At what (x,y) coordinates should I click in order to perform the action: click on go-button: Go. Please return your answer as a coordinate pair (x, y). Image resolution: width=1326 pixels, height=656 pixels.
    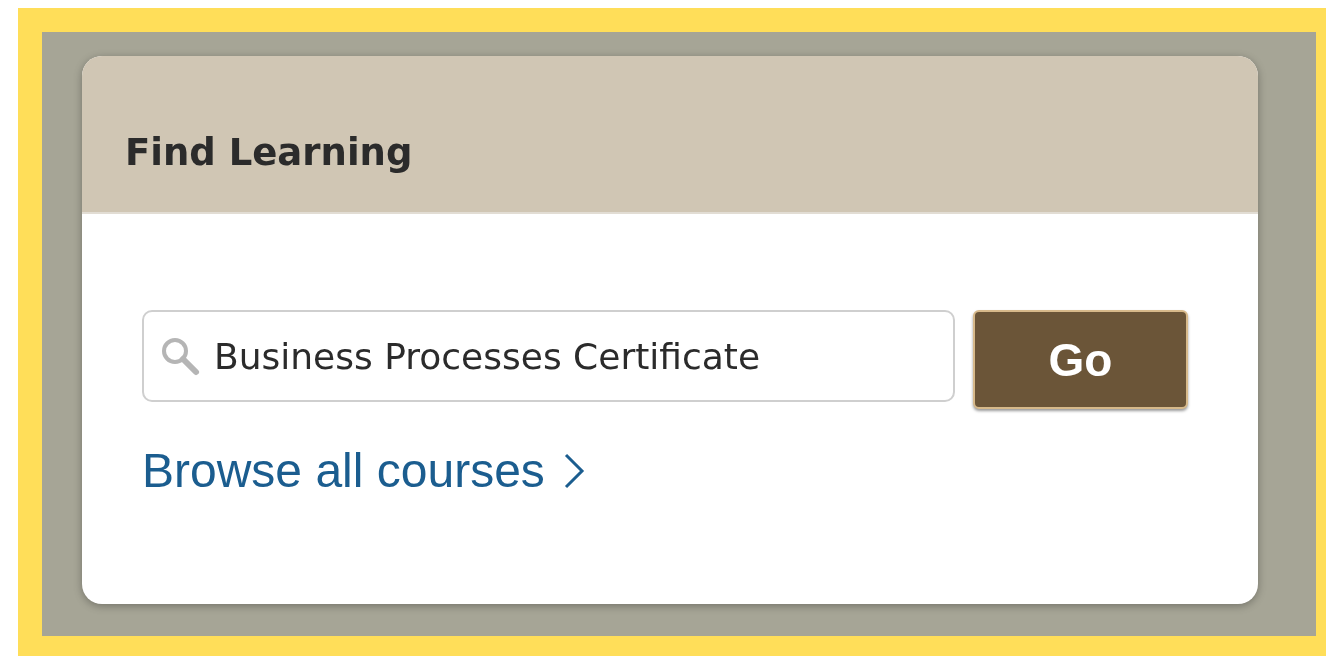
    Looking at the image, I should click on (1080, 359).